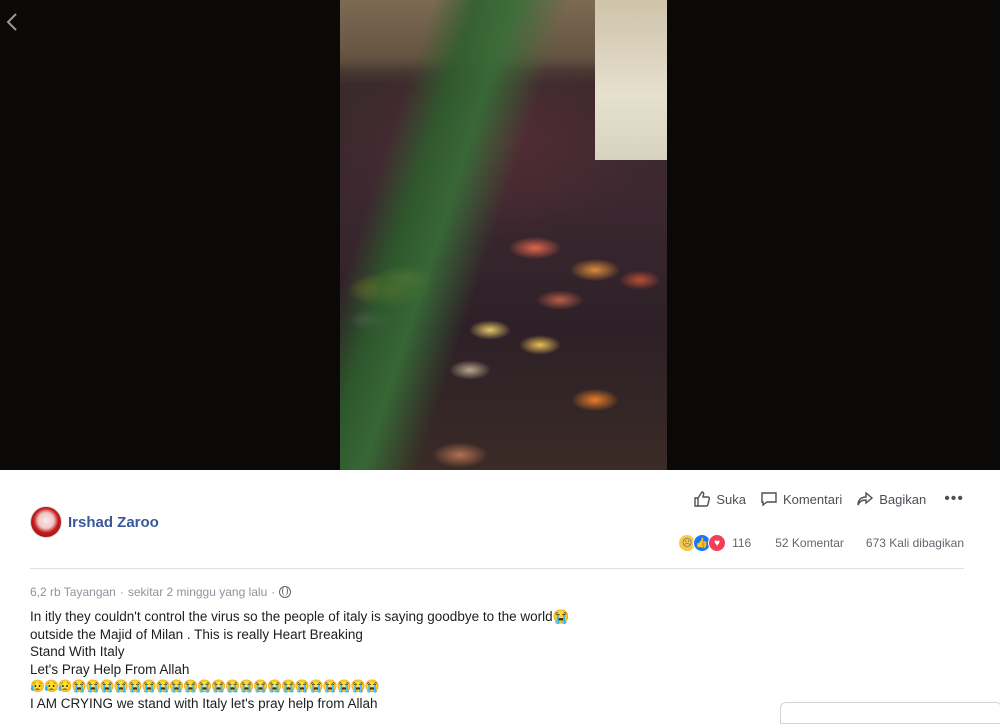  What do you see at coordinates (741, 543) in the screenshot?
I see `reaction-count: 116` at bounding box center [741, 543].